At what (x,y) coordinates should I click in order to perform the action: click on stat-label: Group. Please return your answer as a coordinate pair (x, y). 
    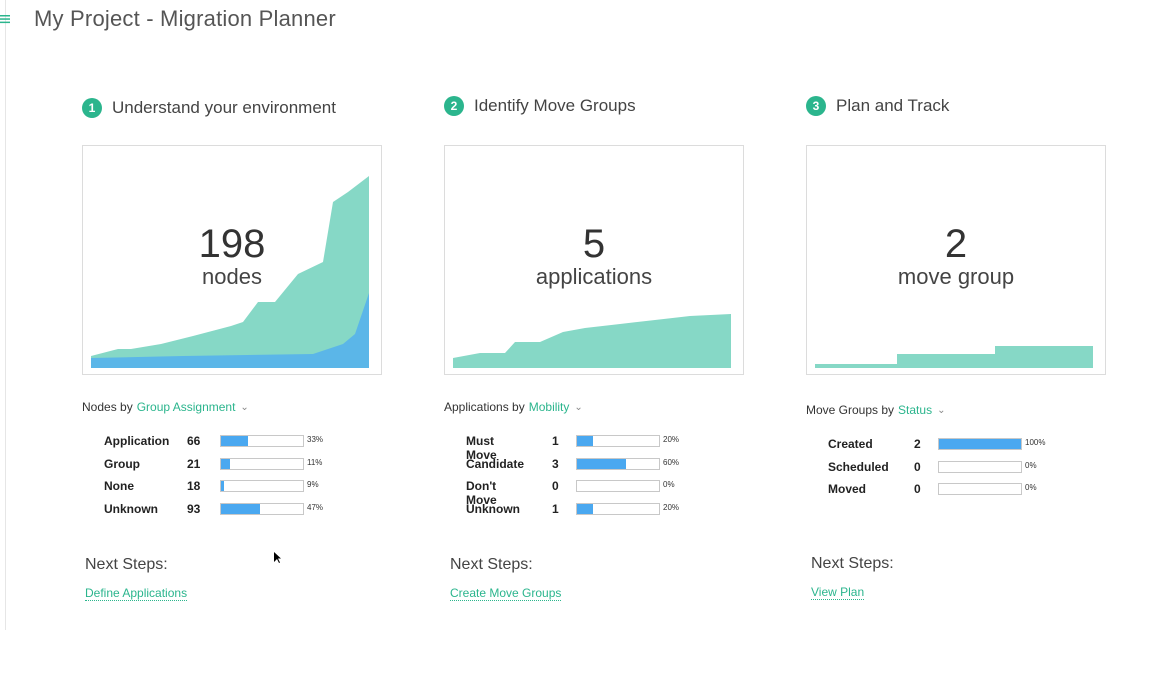
    Looking at the image, I should click on (122, 463).